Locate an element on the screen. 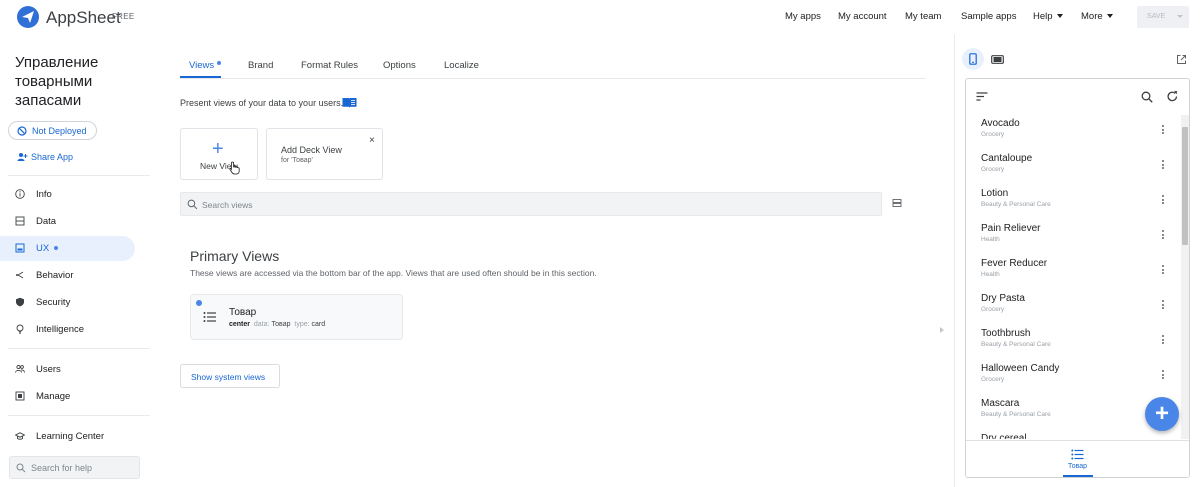  nav-sample-apps: Sample apps is located at coordinates (988, 16).